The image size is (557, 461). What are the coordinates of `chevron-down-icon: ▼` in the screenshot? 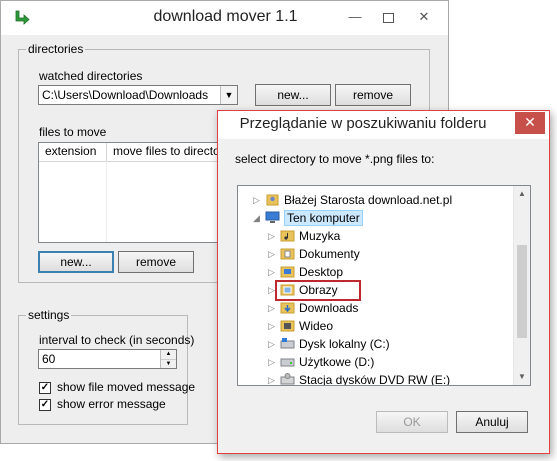 It's located at (228, 95).